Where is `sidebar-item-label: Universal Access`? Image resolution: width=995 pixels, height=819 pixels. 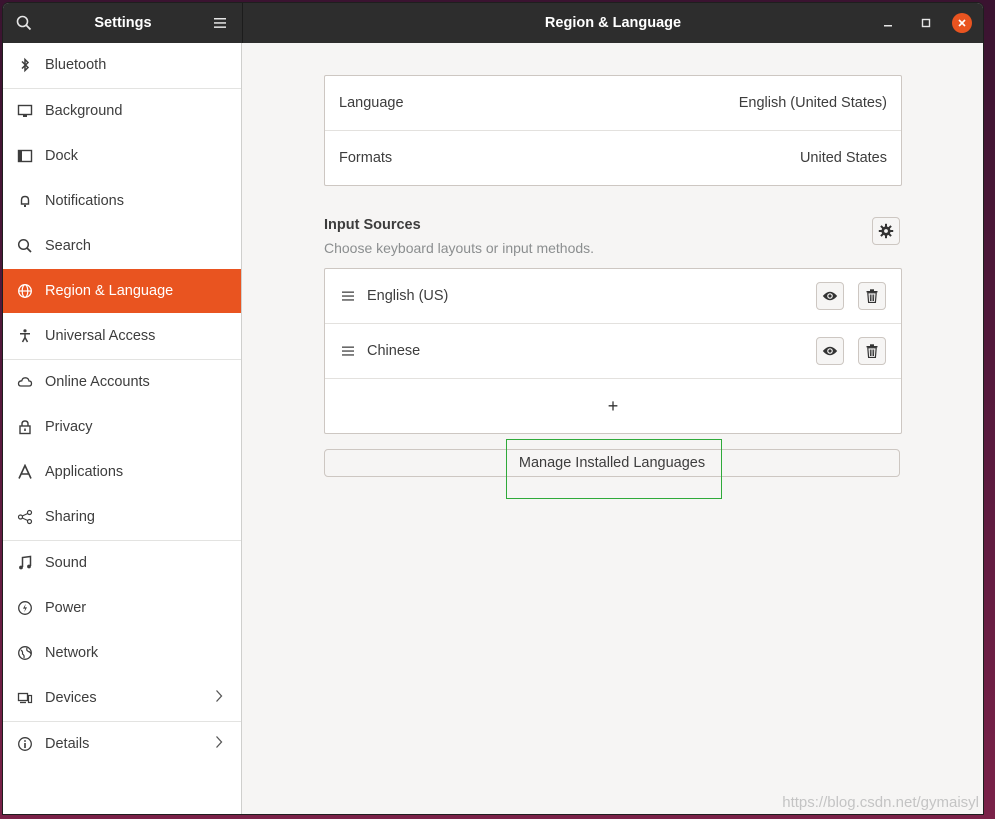 sidebar-item-label: Universal Access is located at coordinates (100, 336).